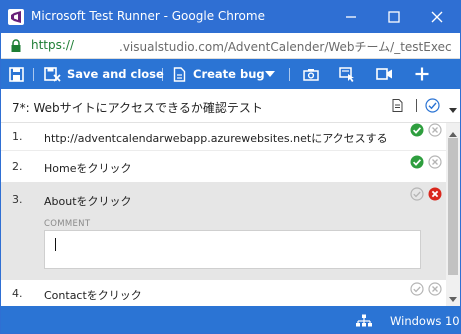 This screenshot has height=334, width=461. Describe the element at coordinates (88, 201) in the screenshot. I see `step-text: Aboutをクリック` at that location.